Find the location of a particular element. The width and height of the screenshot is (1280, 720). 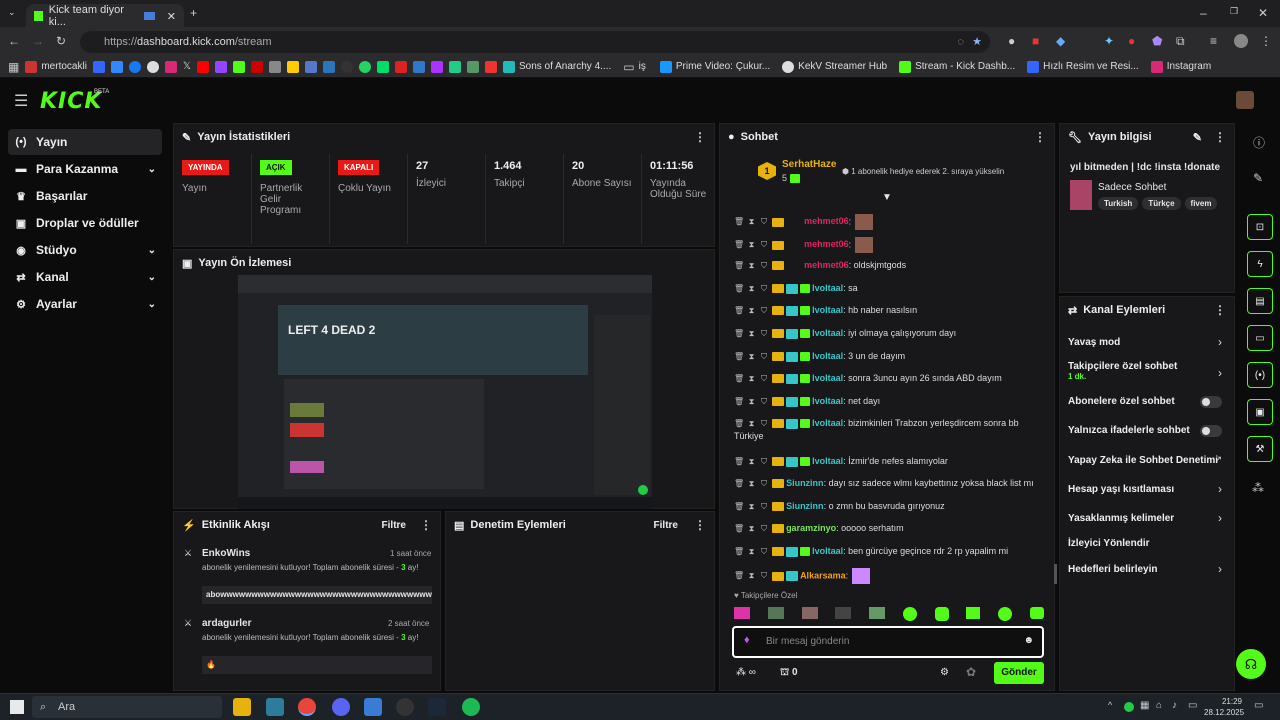

volume-icon: ♪ is located at coordinates (1174, 705).